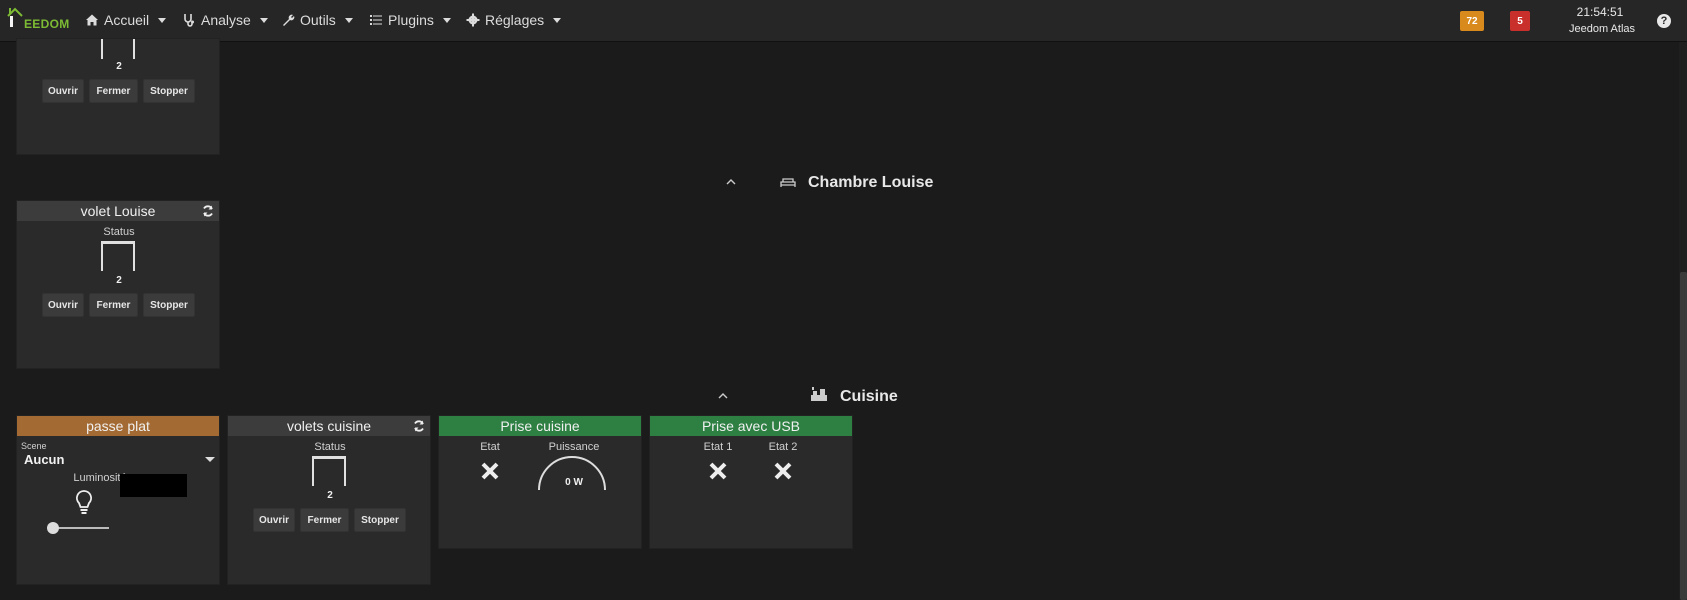 This screenshot has height=600, width=1687. What do you see at coordinates (819, 394) in the screenshot?
I see `kitchen-icon` at bounding box center [819, 394].